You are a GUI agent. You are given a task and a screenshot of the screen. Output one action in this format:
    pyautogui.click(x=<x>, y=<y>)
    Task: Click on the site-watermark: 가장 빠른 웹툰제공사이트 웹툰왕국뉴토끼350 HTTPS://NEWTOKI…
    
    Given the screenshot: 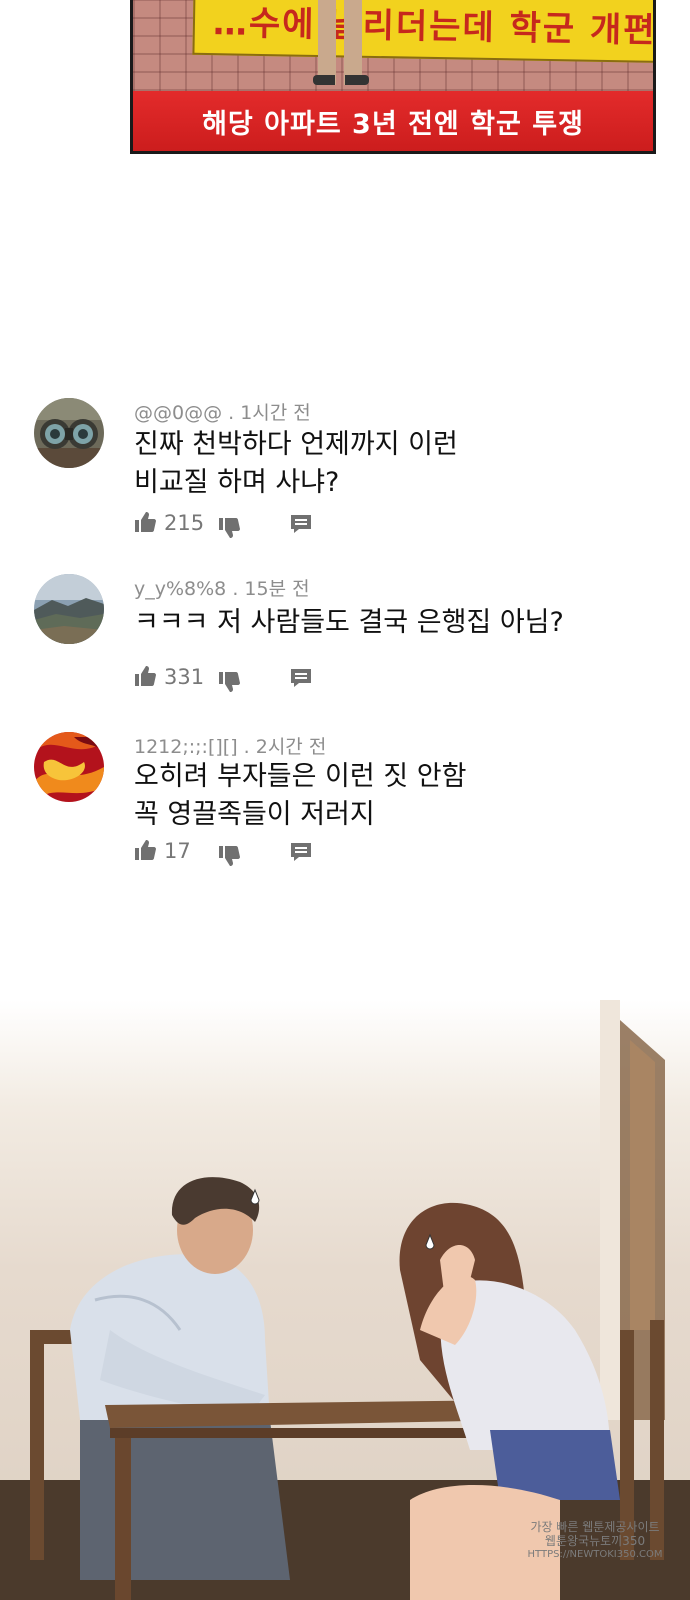 What is the action you would take?
    pyautogui.click(x=595, y=1541)
    